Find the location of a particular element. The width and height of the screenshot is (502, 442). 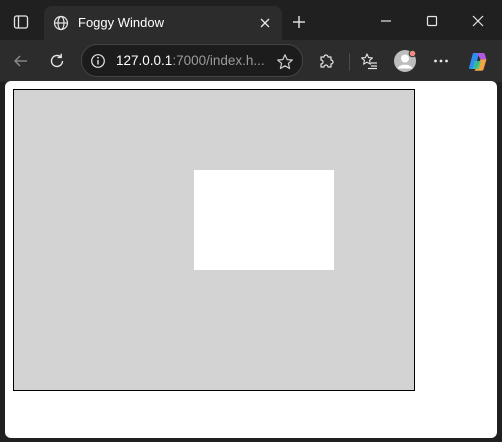

tab-strip: Foggy Window is located at coordinates (251, 22).